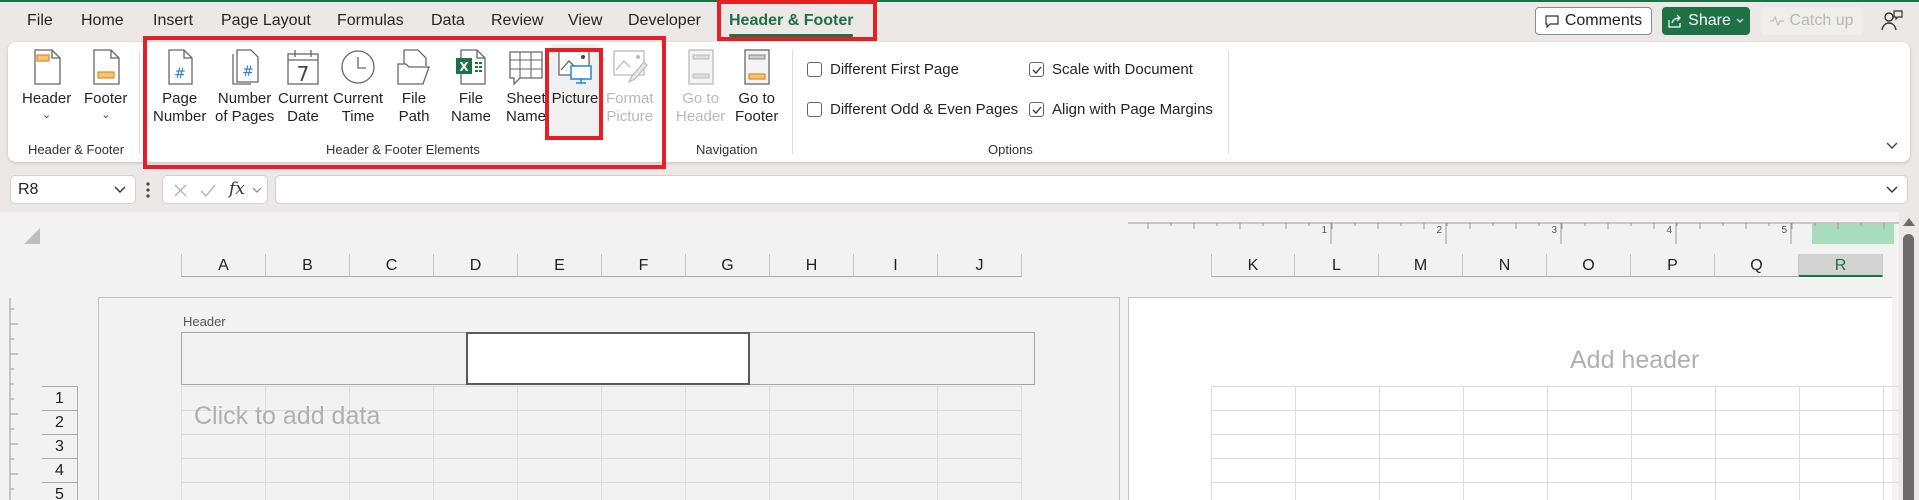  I want to click on catch-up-button: Catch up, so click(1812, 21).